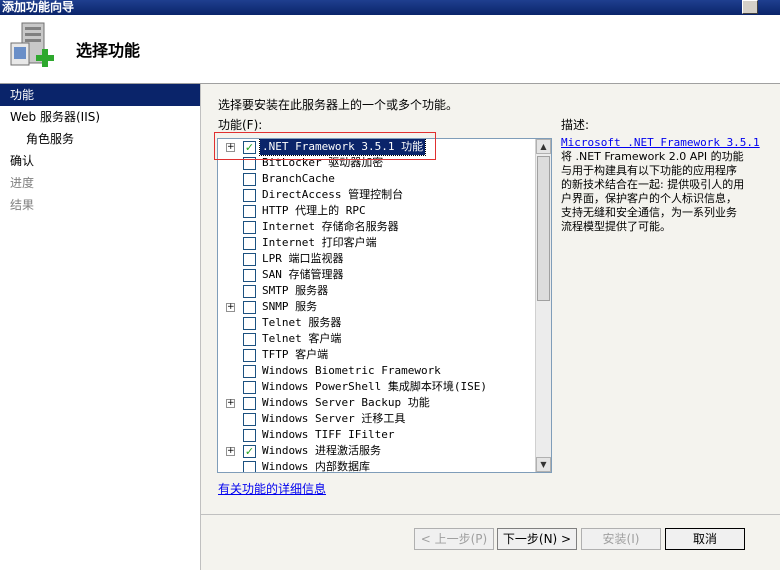 The height and width of the screenshot is (570, 780). What do you see at coordinates (621, 539) in the screenshot?
I see `install-button: 安装(I)` at bounding box center [621, 539].